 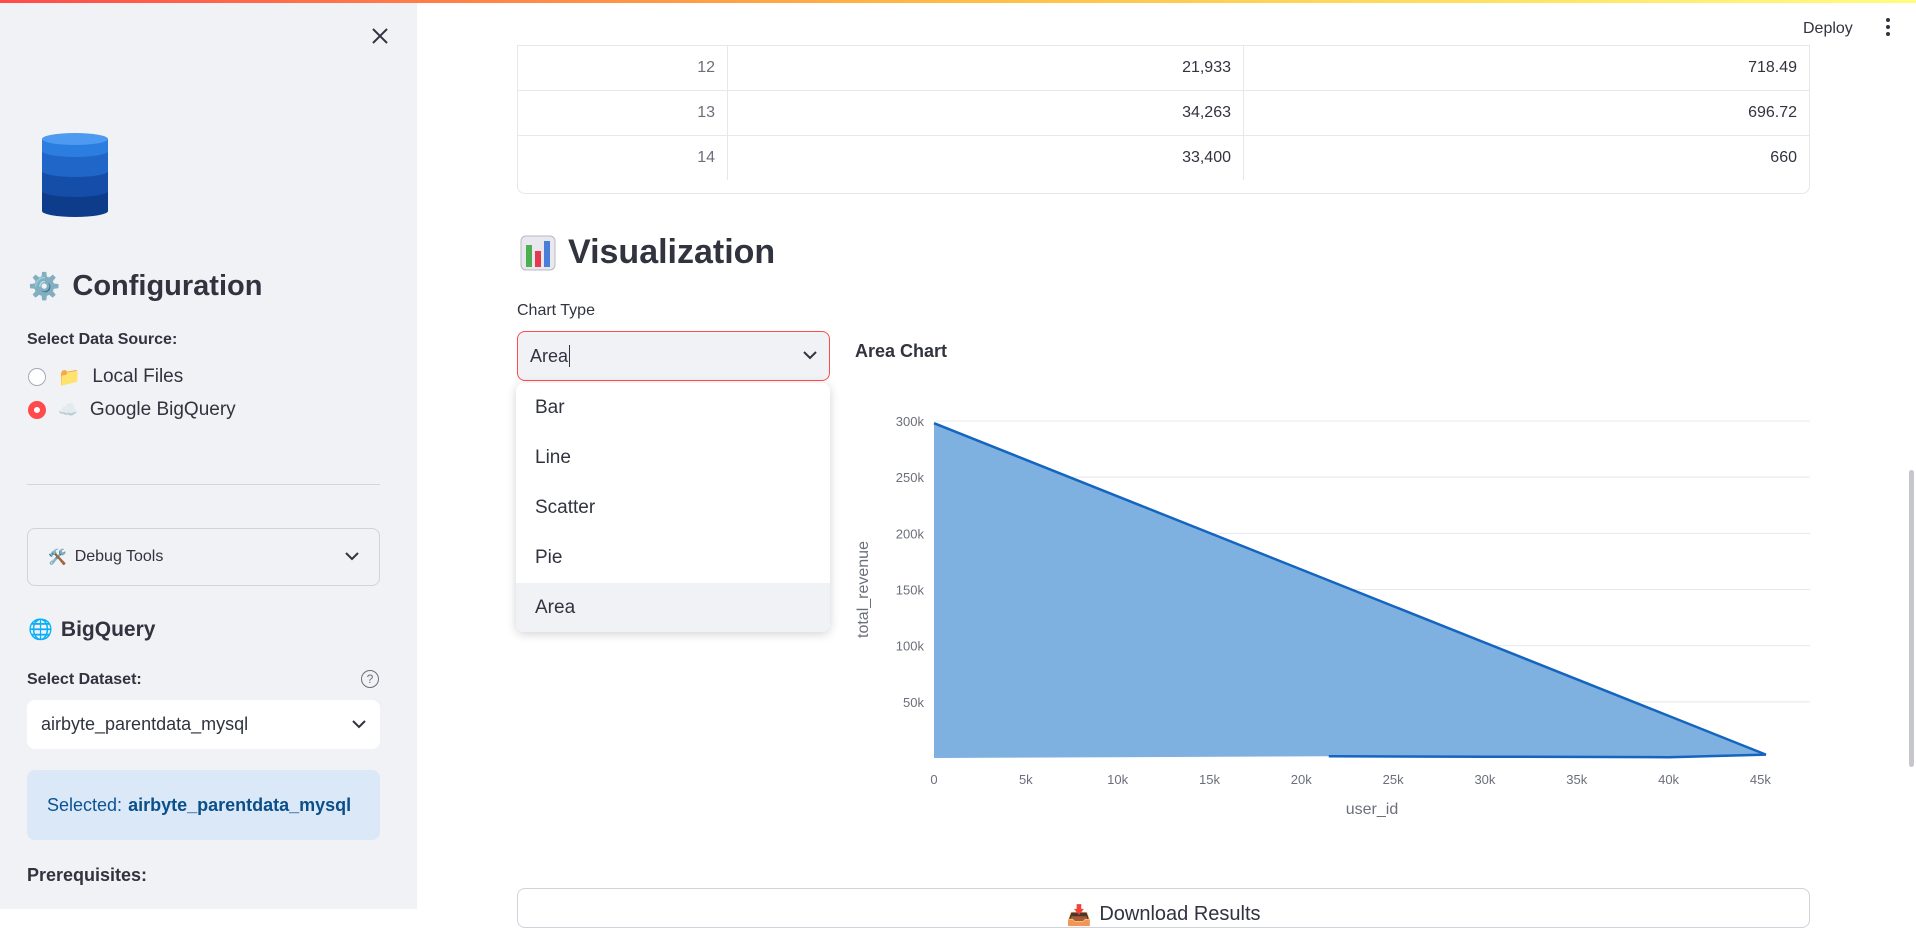 What do you see at coordinates (92, 629) in the screenshot?
I see `bigquery-heading: 🌐 BigQuery` at bounding box center [92, 629].